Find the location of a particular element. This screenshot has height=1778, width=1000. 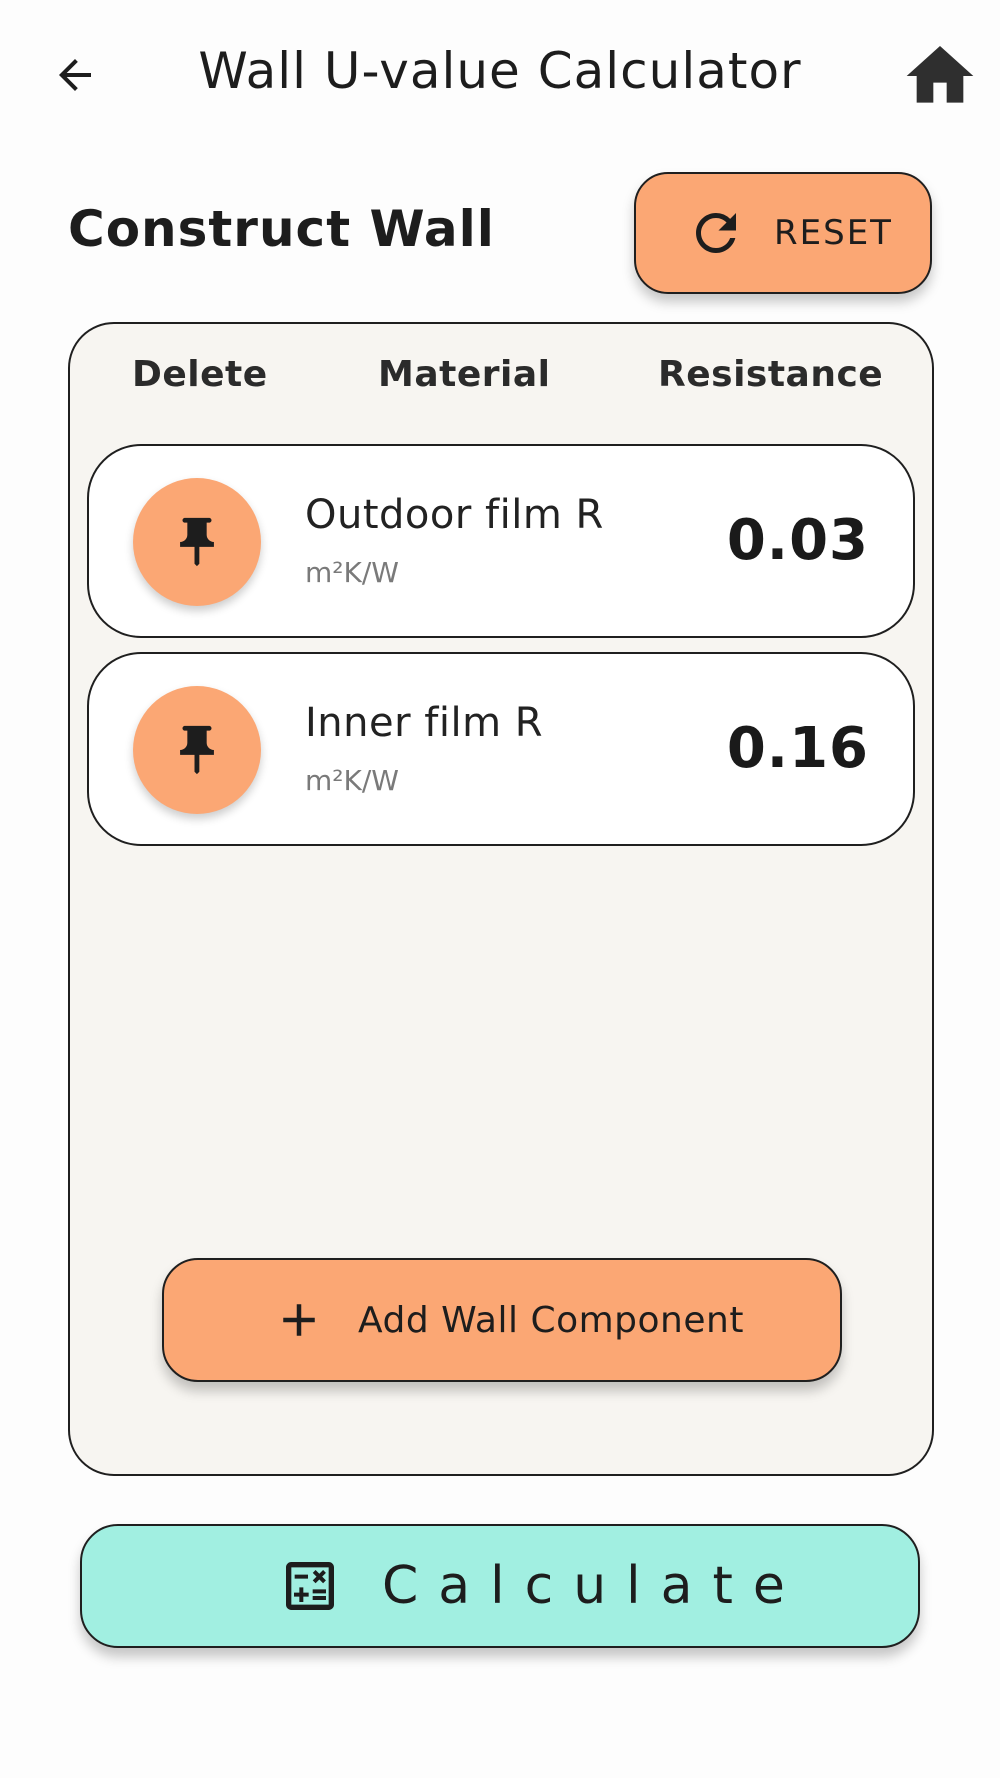

home-button is located at coordinates (940, 75).